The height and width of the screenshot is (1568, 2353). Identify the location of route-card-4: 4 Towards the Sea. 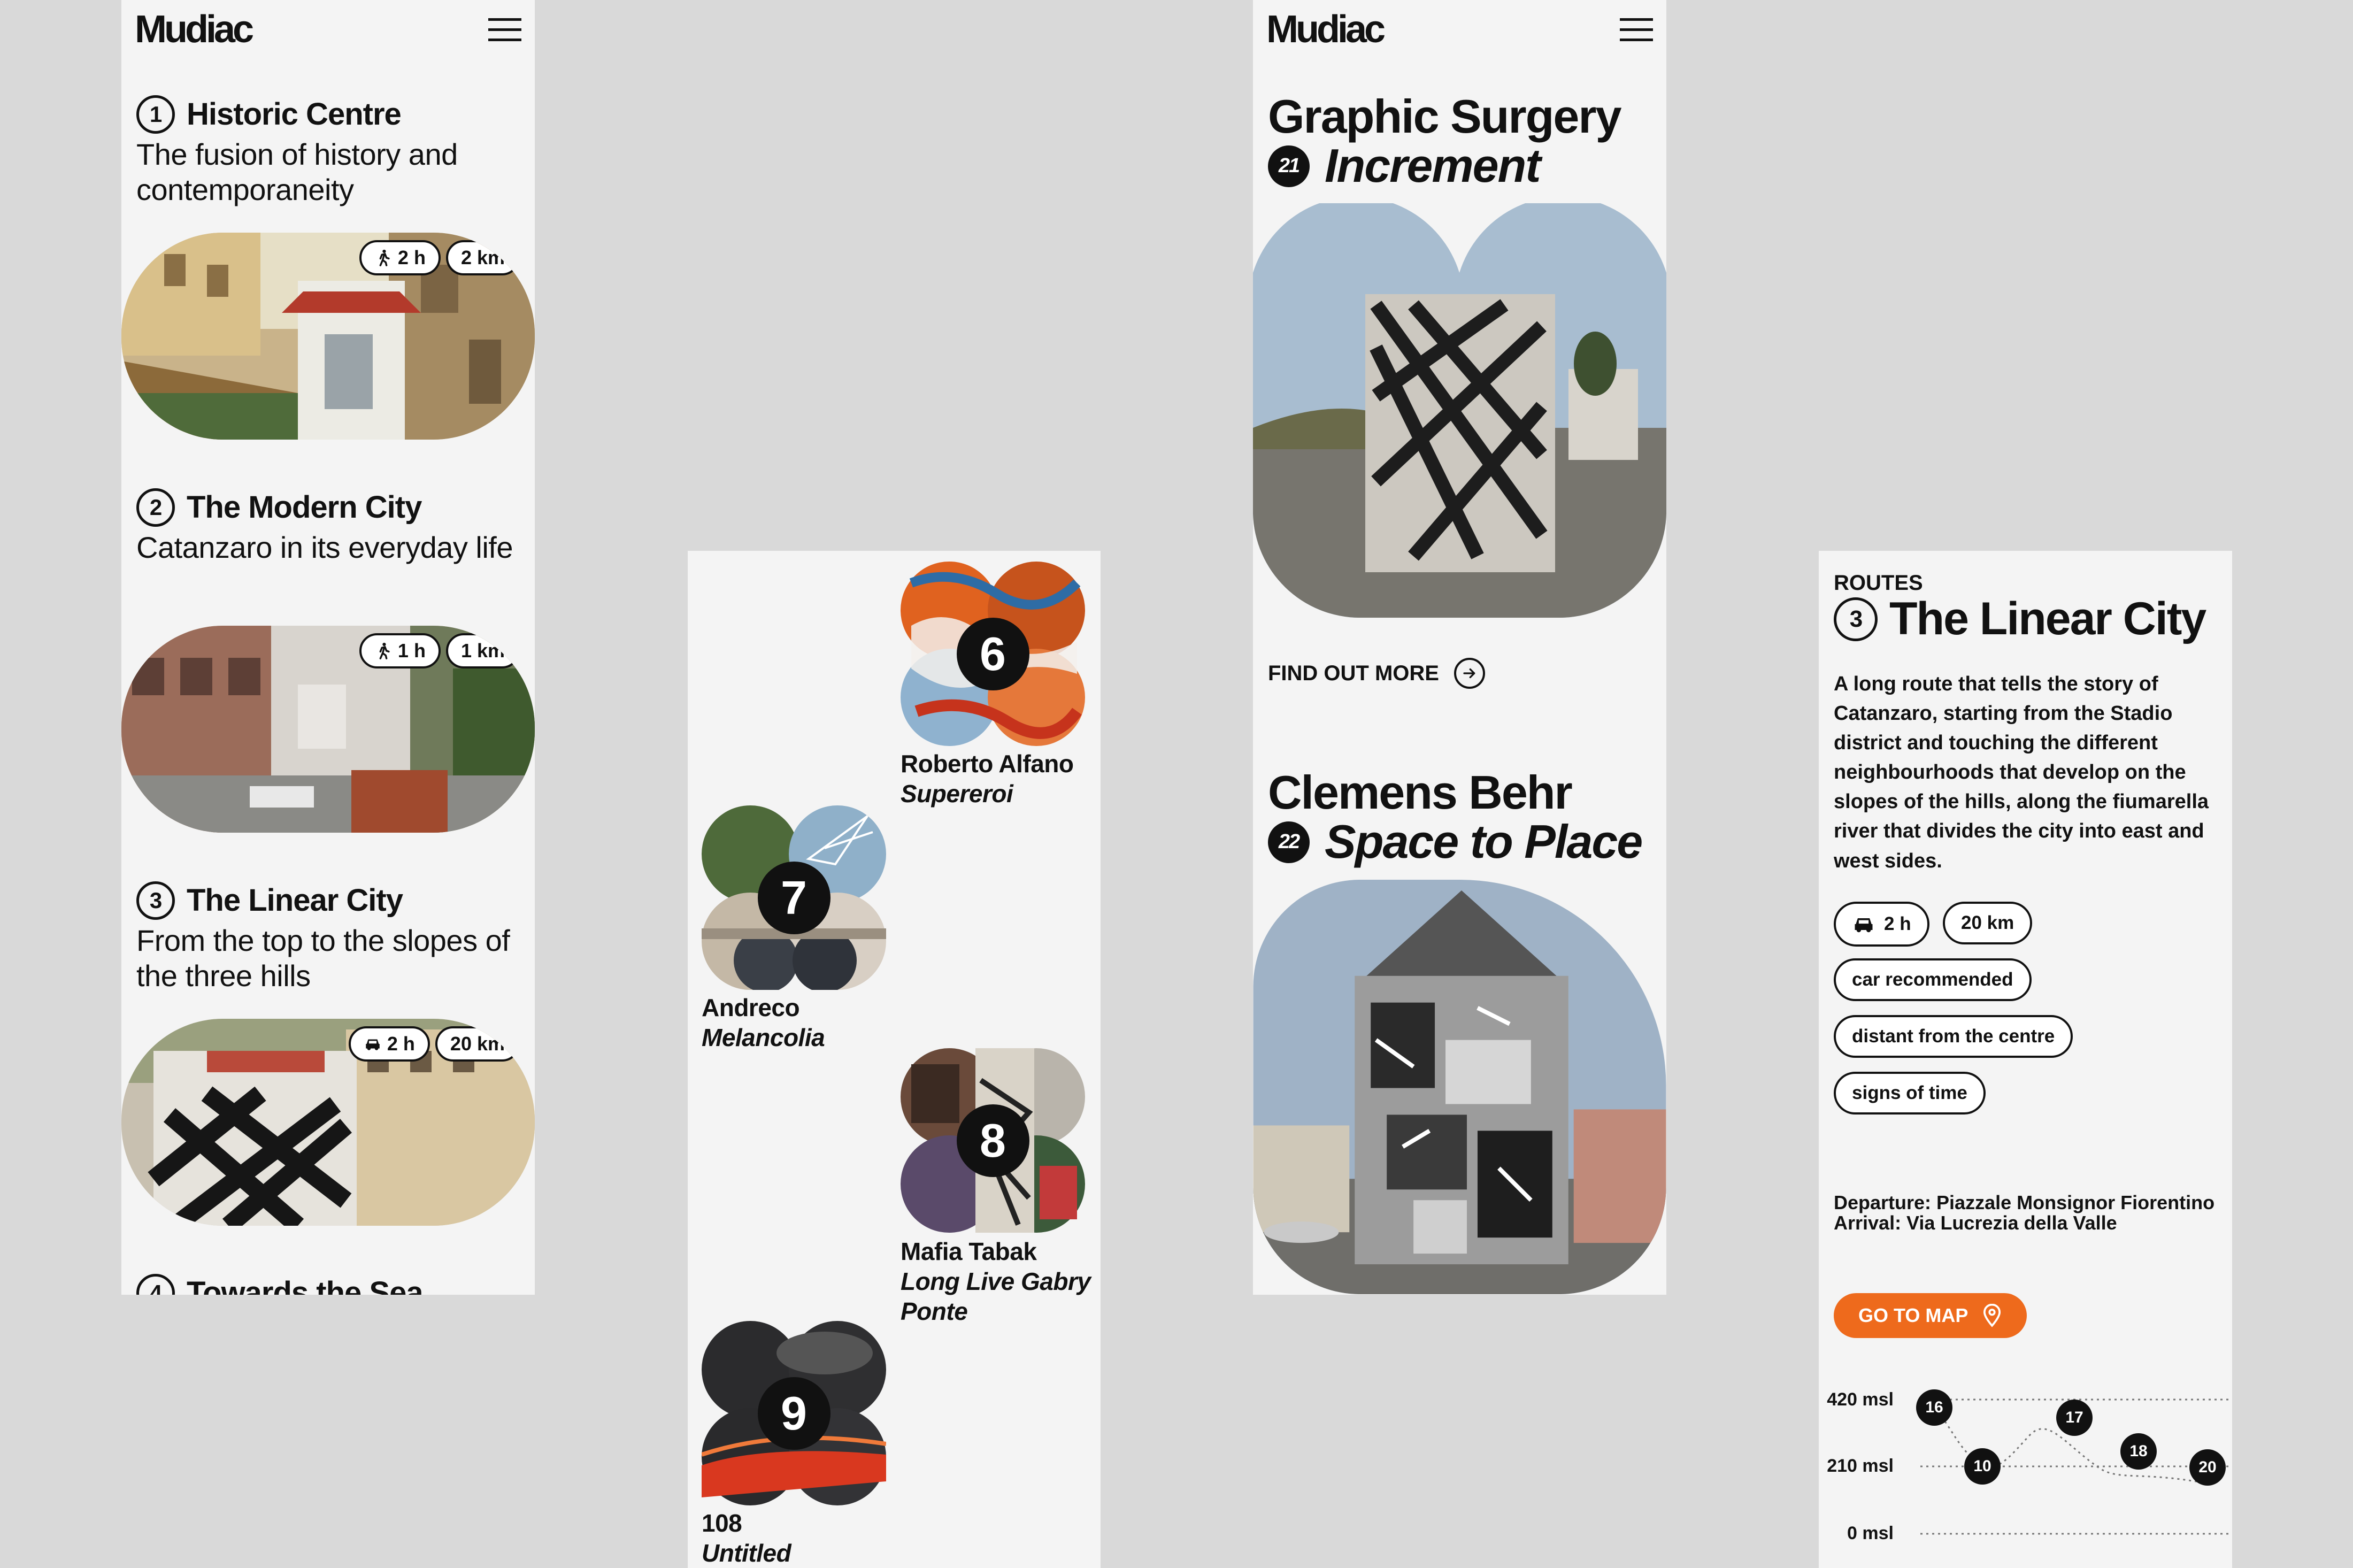
(328, 1284).